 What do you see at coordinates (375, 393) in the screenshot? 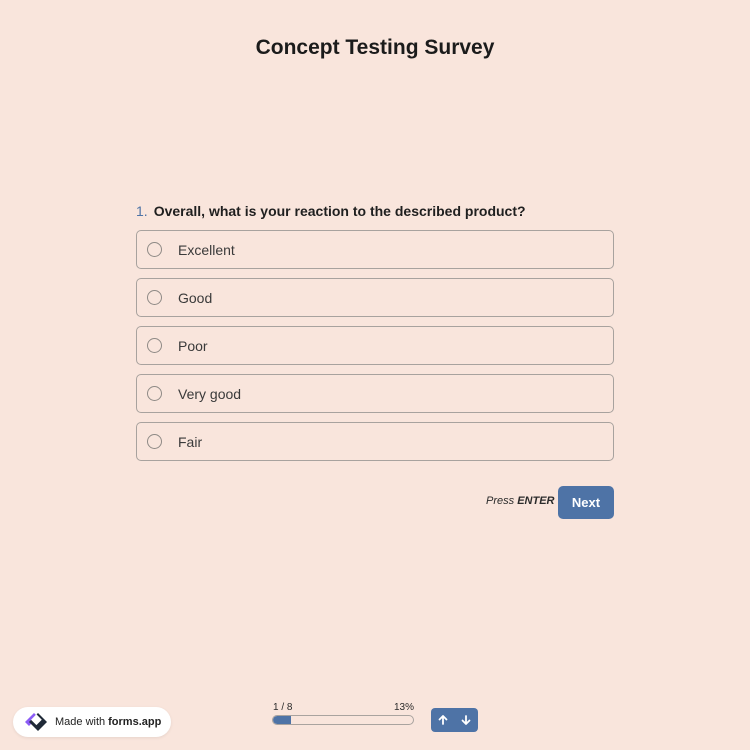
I see `option-very-good: Very good` at bounding box center [375, 393].